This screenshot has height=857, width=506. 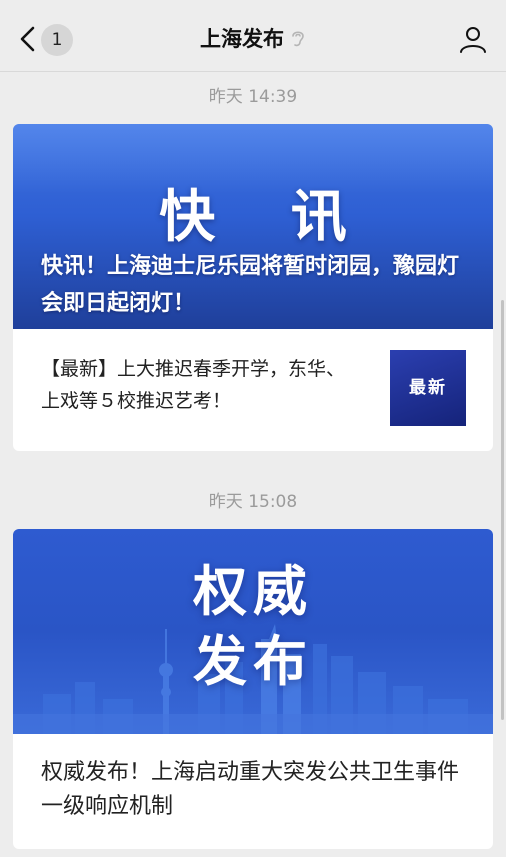 What do you see at coordinates (242, 39) in the screenshot?
I see `page-title: 上海发布` at bounding box center [242, 39].